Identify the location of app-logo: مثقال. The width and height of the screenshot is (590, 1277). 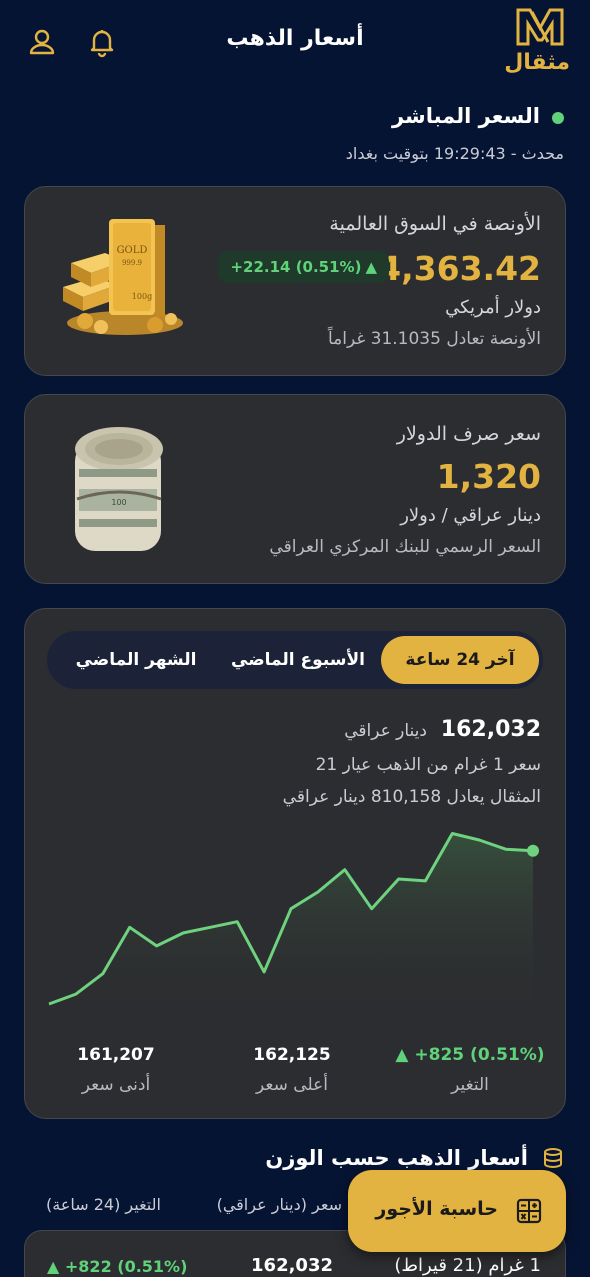
(537, 41).